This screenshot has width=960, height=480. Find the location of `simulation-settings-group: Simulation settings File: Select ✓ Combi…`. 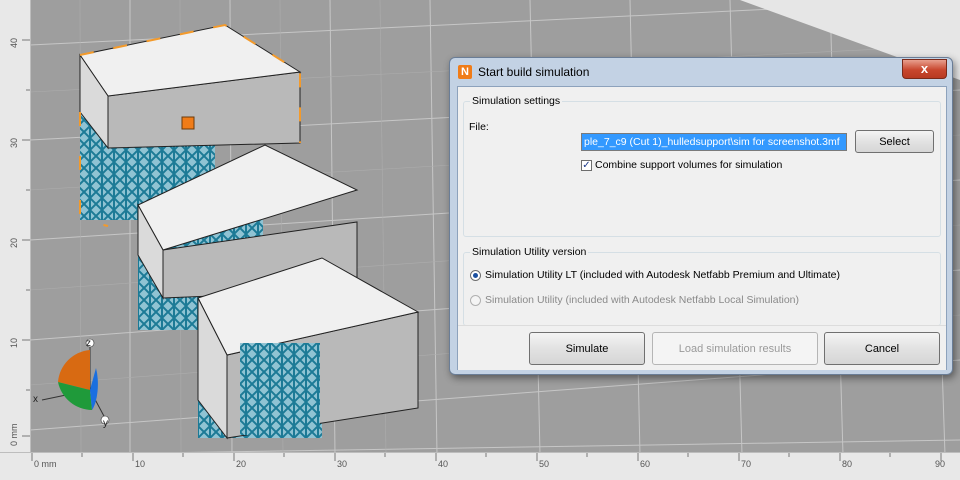

simulation-settings-group: Simulation settings File: Select ✓ Combi… is located at coordinates (702, 166).